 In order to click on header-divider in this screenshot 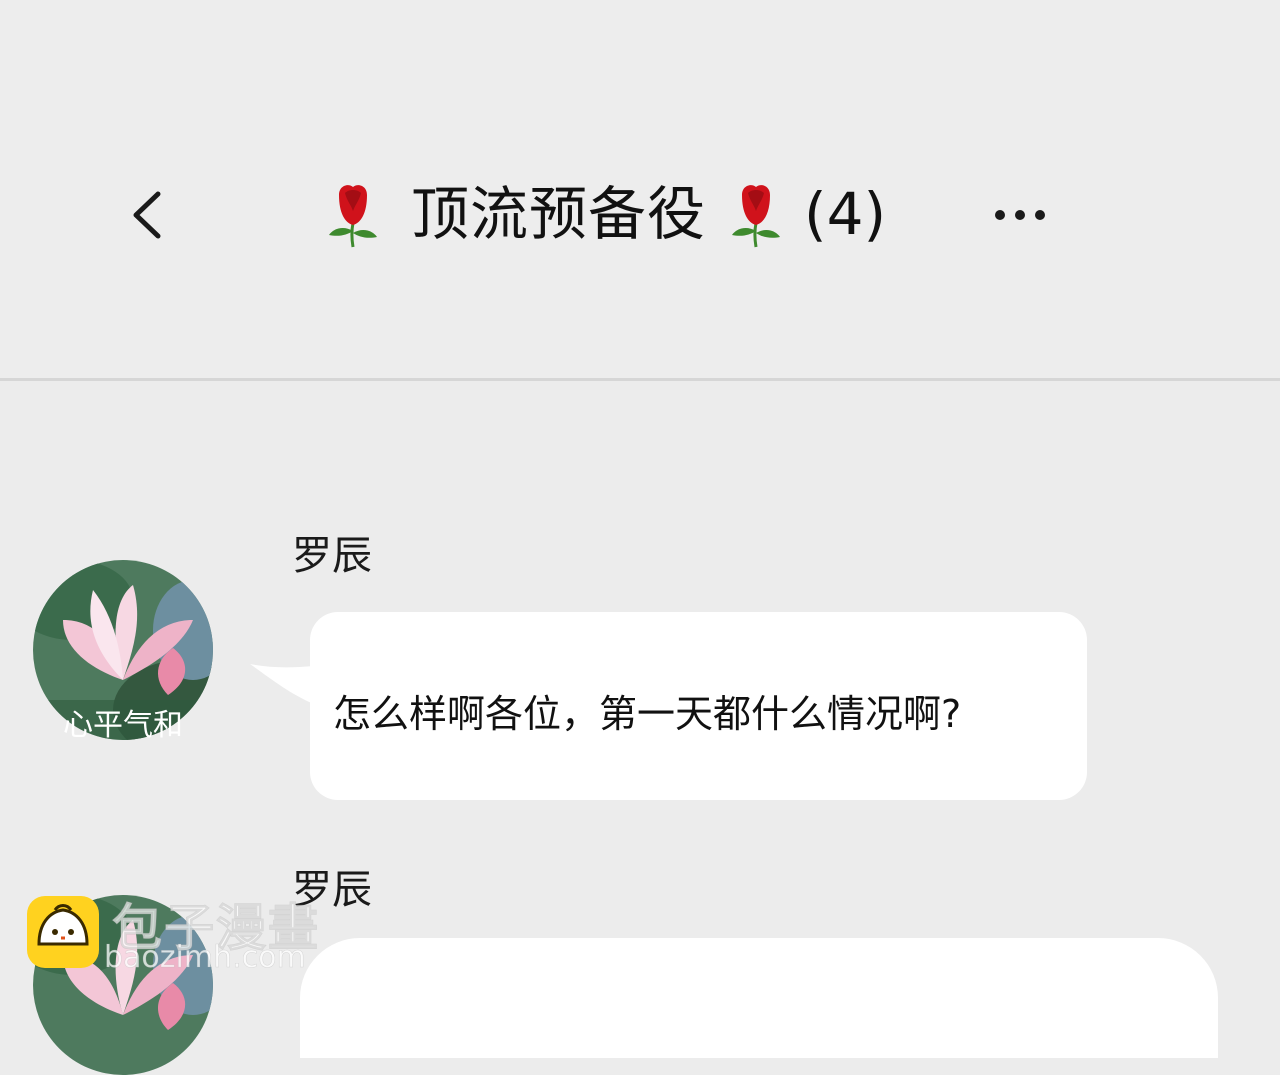, I will do `click(640, 379)`.